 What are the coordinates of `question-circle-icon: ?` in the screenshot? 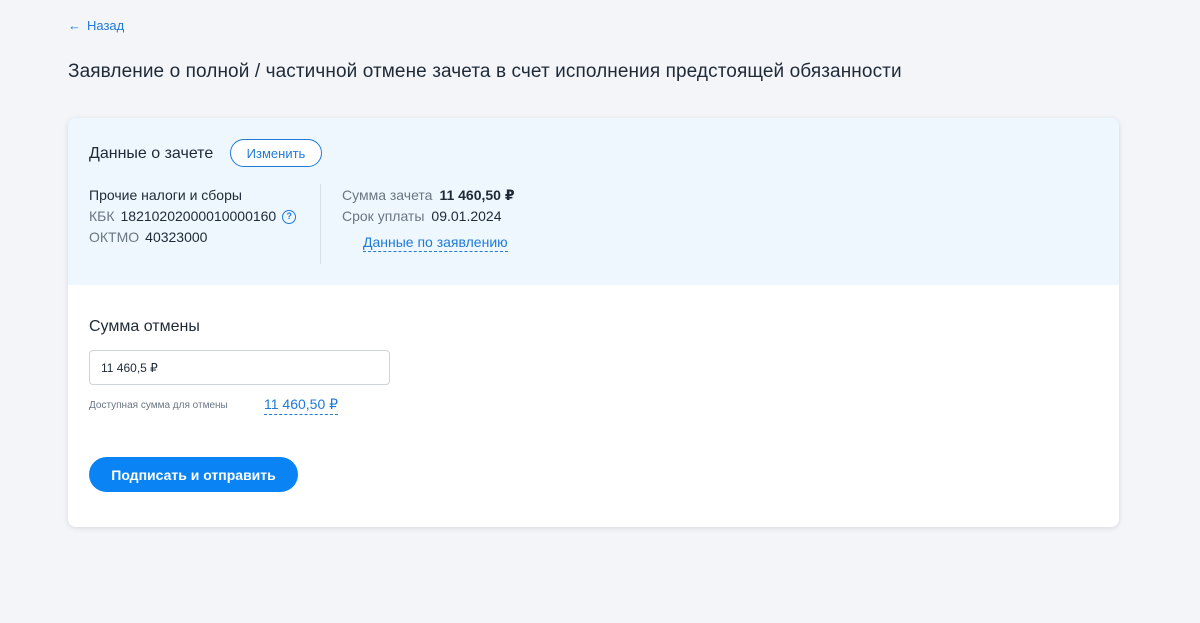 It's located at (289, 216).